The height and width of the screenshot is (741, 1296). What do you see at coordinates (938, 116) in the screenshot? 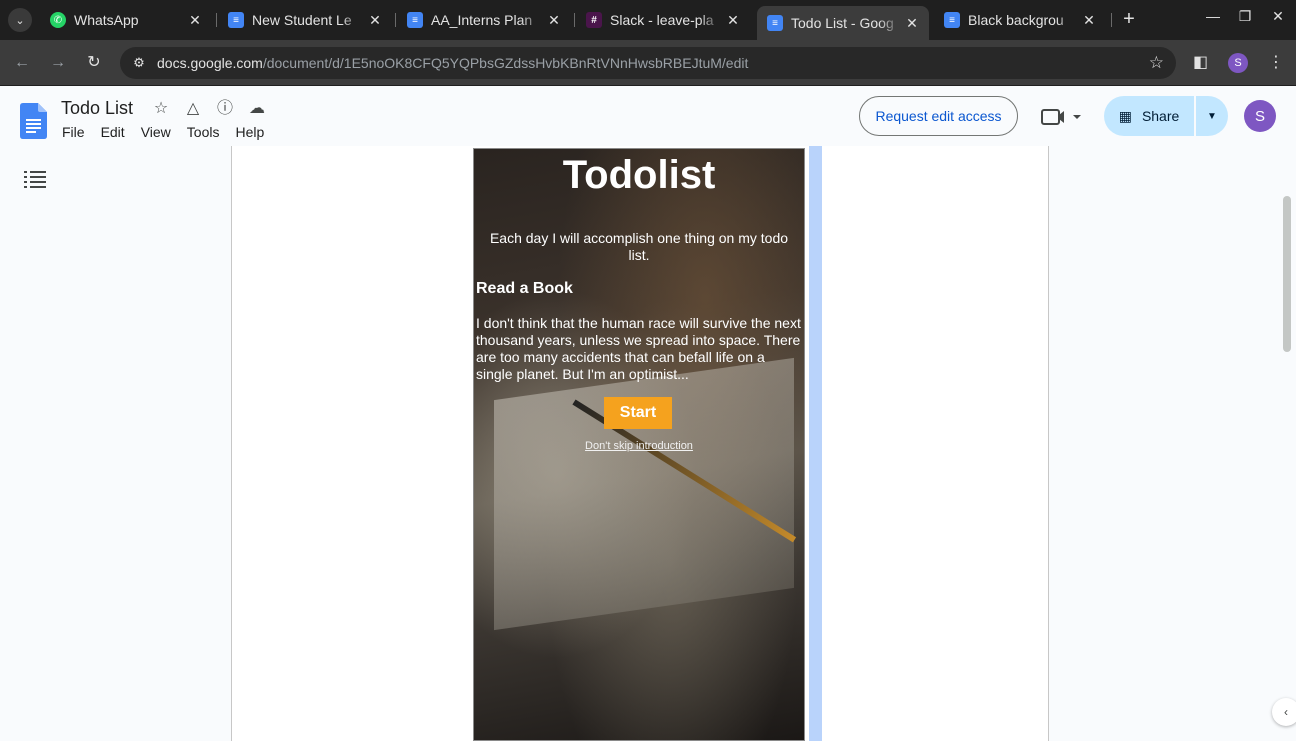
I see `request-edit-access-button: Request edit access` at bounding box center [938, 116].